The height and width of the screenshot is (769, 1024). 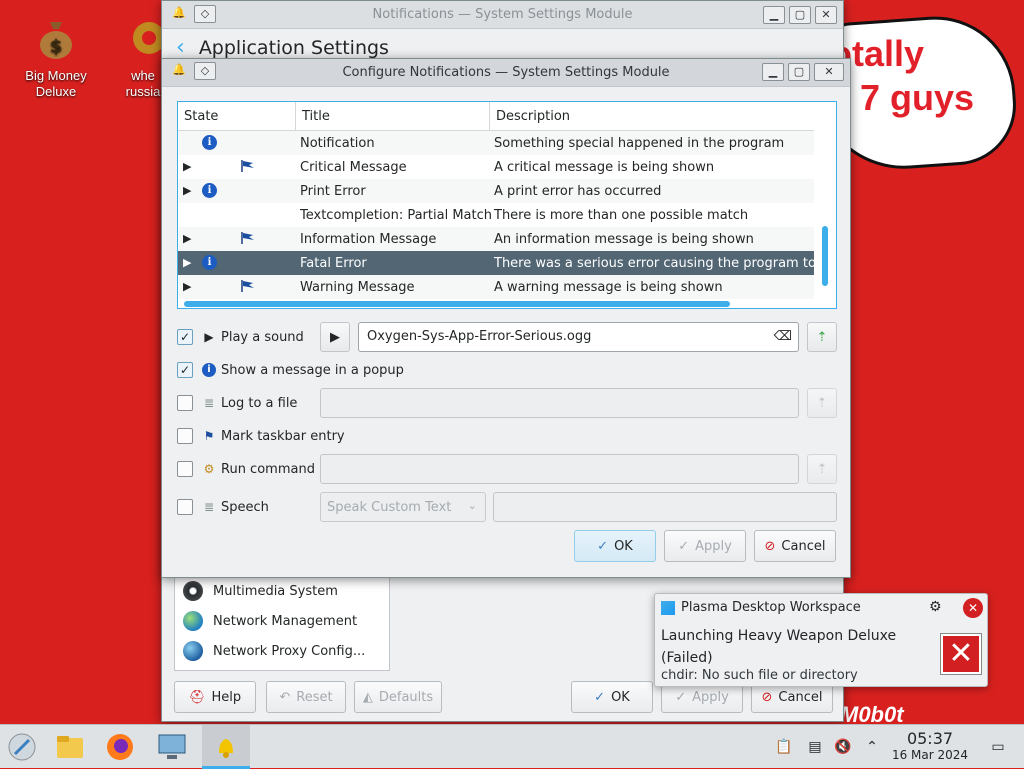 I want to click on browse-command-button: ⇡, so click(x=822, y=469).